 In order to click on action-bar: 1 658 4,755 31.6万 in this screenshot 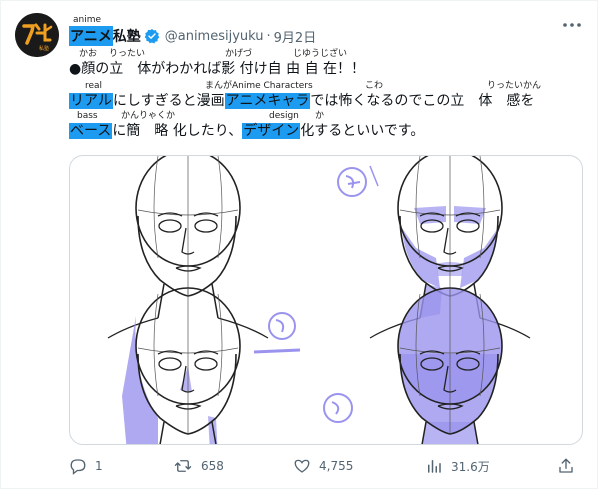, I will do `click(329, 466)`.